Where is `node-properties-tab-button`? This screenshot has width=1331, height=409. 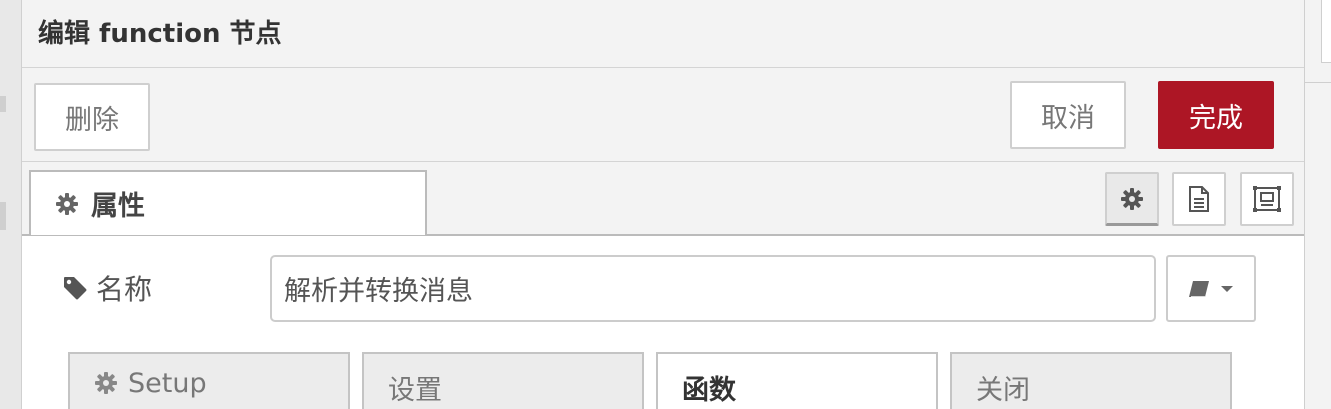
node-properties-tab-button is located at coordinates (1132, 199).